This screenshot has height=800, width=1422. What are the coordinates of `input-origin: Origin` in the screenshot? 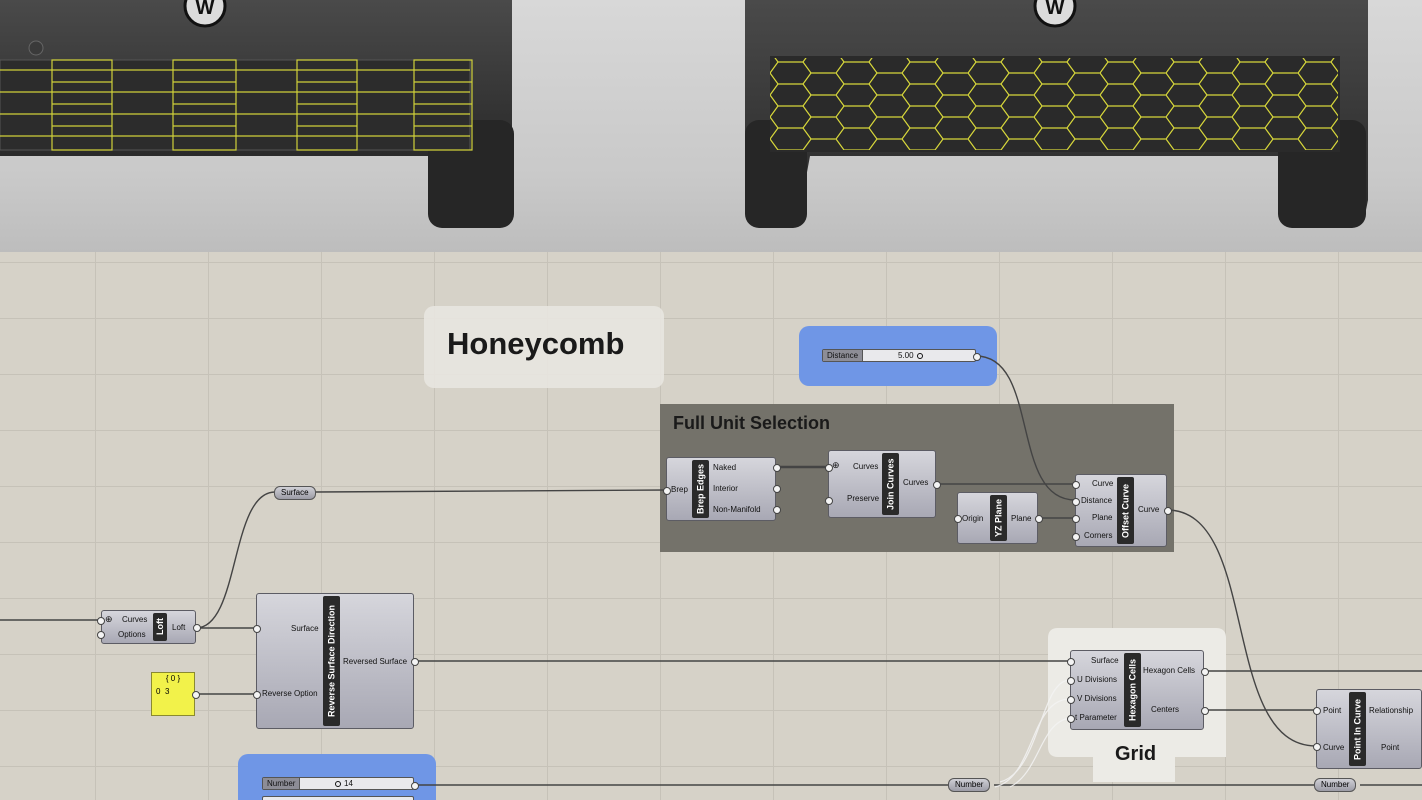 It's located at (972, 519).